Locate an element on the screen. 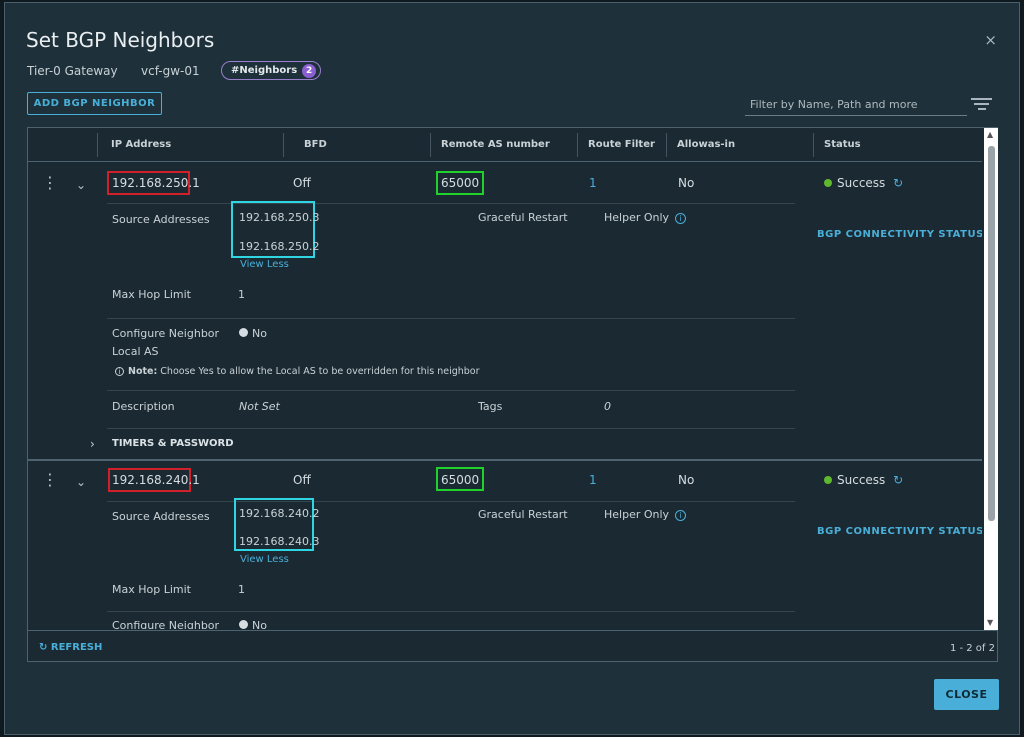 This screenshot has height=737, width=1024. vertical-scrollbar: ▲ ▼ is located at coordinates (991, 379).